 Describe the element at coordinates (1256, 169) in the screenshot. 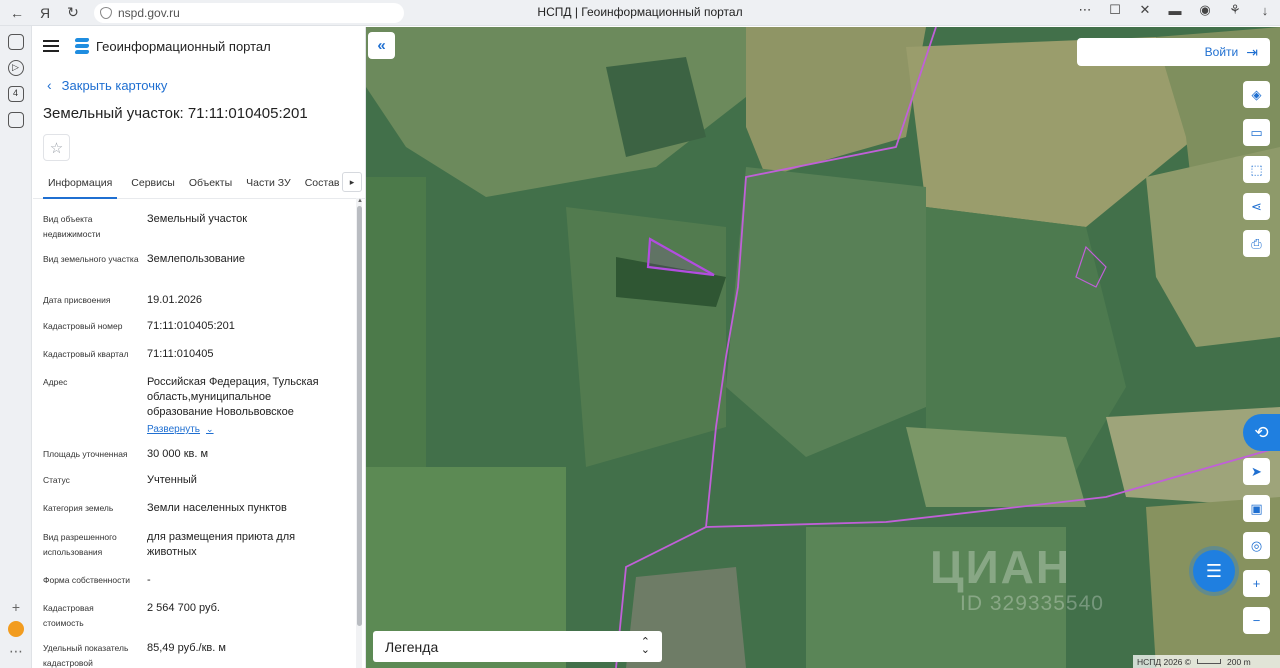

I see `select-area-button: ⬚` at that location.